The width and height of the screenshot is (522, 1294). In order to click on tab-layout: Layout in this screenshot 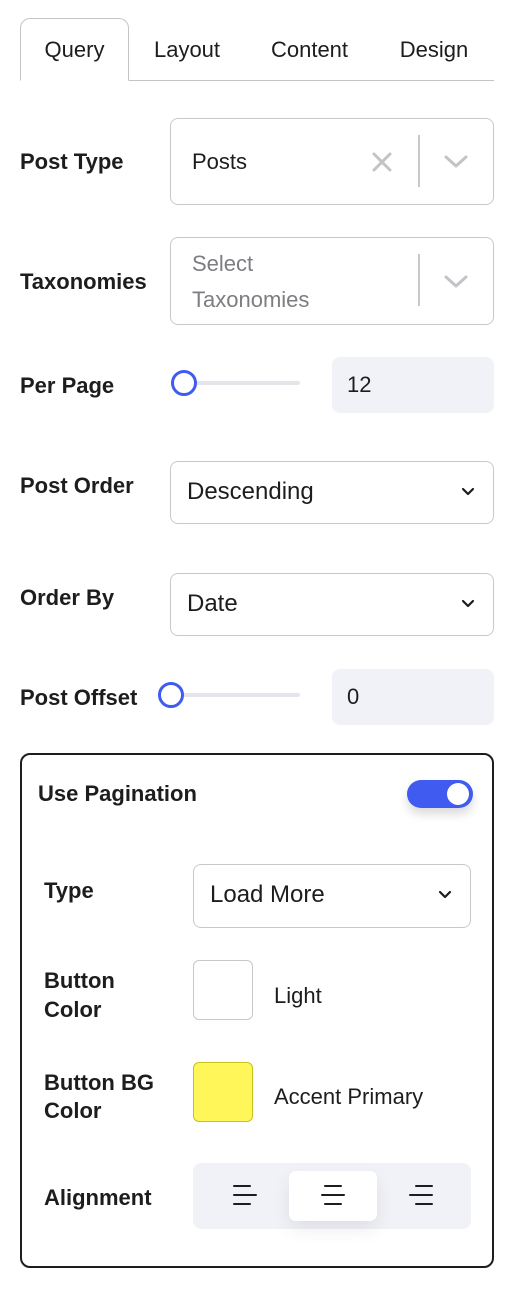, I will do `click(187, 49)`.